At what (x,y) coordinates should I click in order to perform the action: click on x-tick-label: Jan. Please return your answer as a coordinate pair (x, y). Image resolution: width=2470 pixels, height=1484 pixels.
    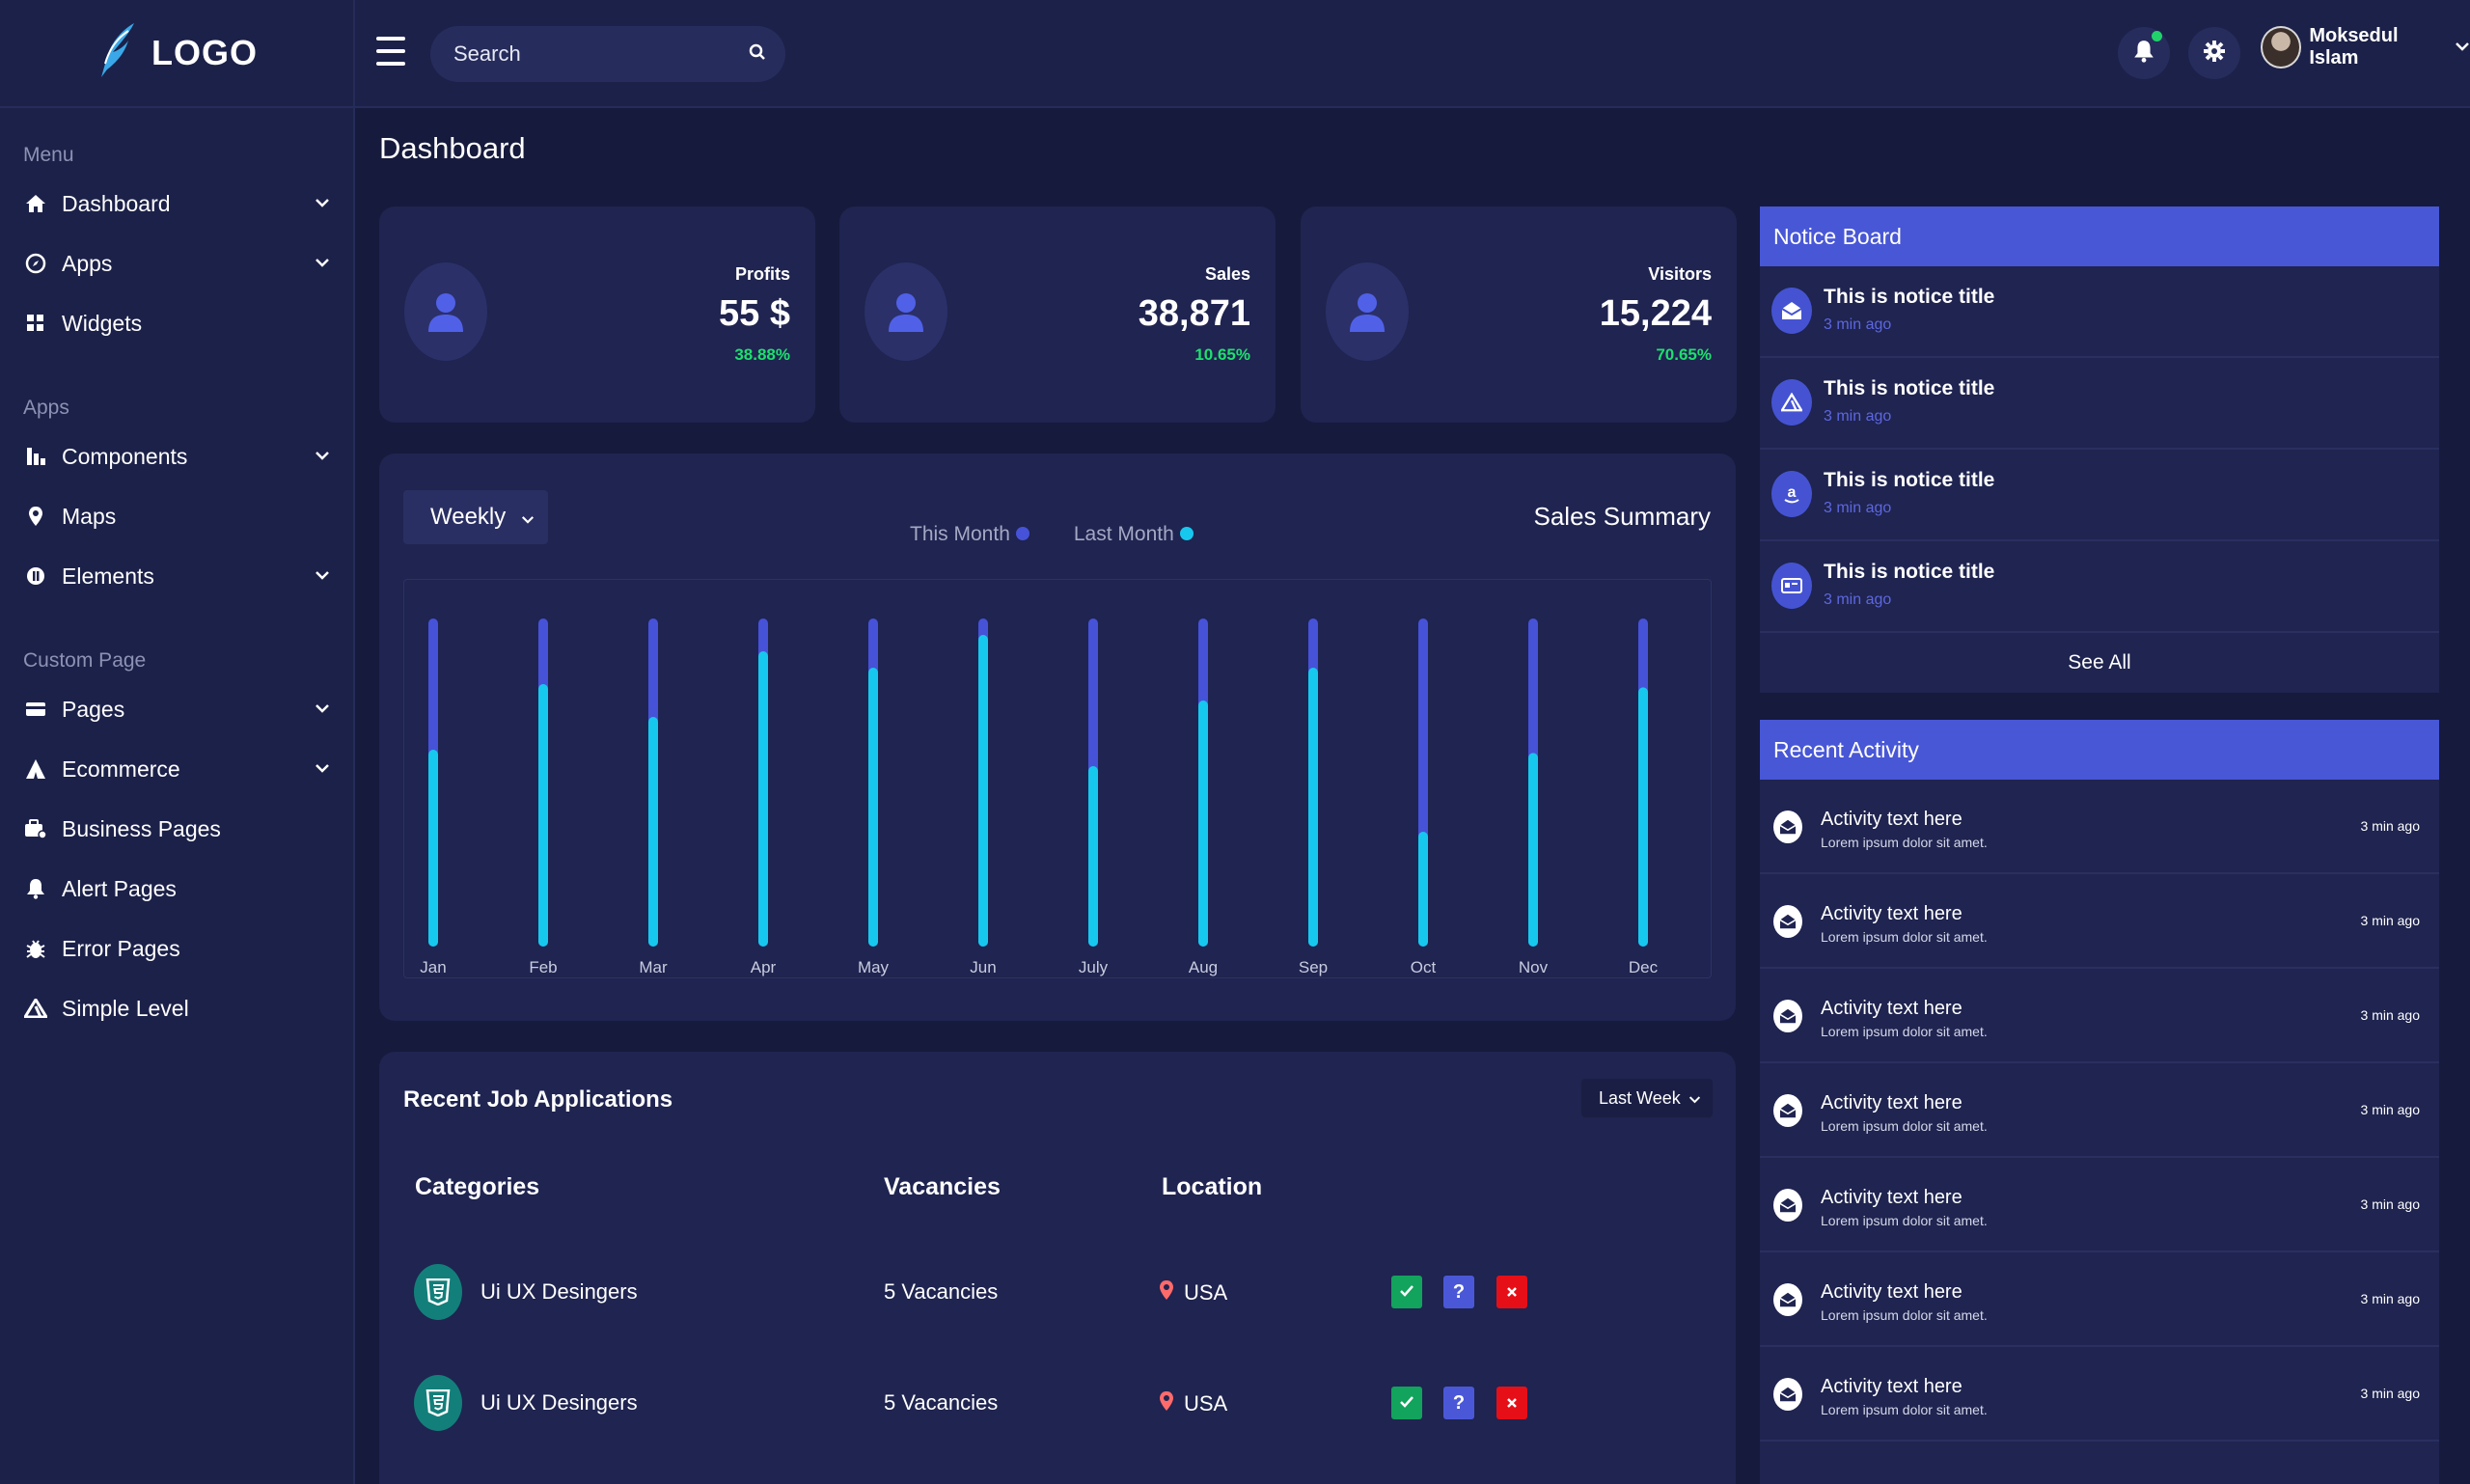
    Looking at the image, I should click on (433, 967).